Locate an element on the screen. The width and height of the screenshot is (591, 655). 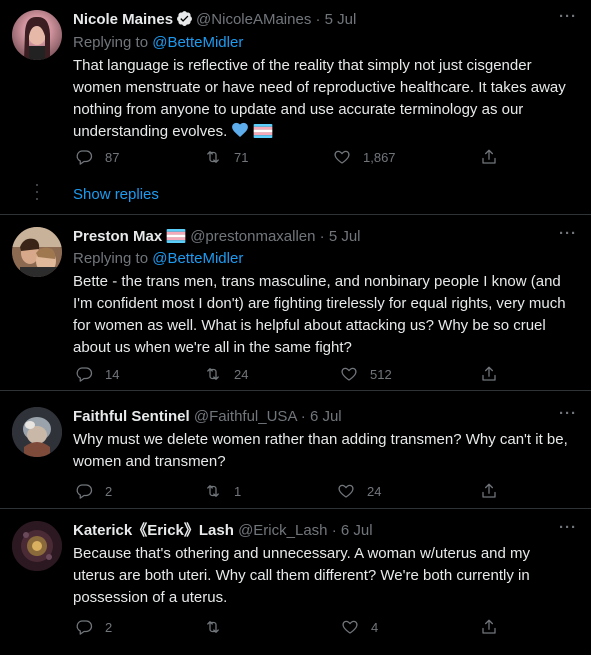
verified-badge-icon is located at coordinates (184, 18).